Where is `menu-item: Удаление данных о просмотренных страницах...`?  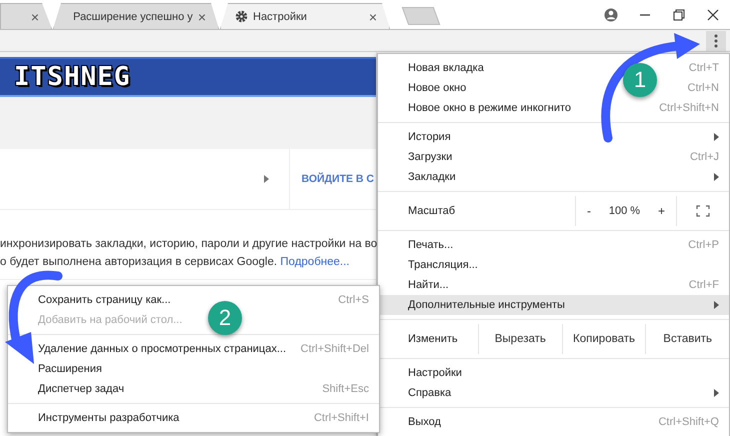
menu-item: Удаление данных о просмотренных страницах... is located at coordinates (162, 349).